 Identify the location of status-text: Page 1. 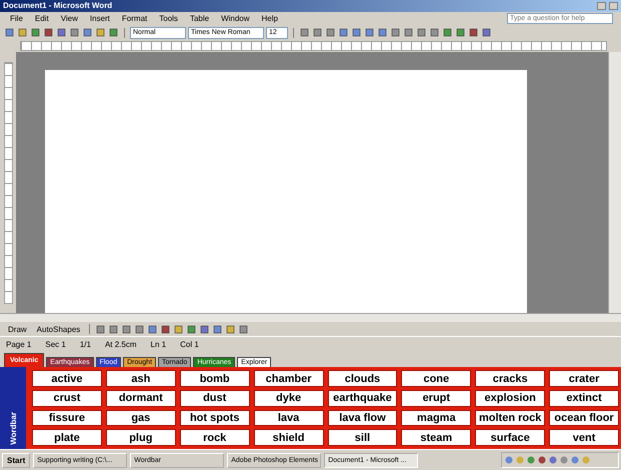
(19, 344).